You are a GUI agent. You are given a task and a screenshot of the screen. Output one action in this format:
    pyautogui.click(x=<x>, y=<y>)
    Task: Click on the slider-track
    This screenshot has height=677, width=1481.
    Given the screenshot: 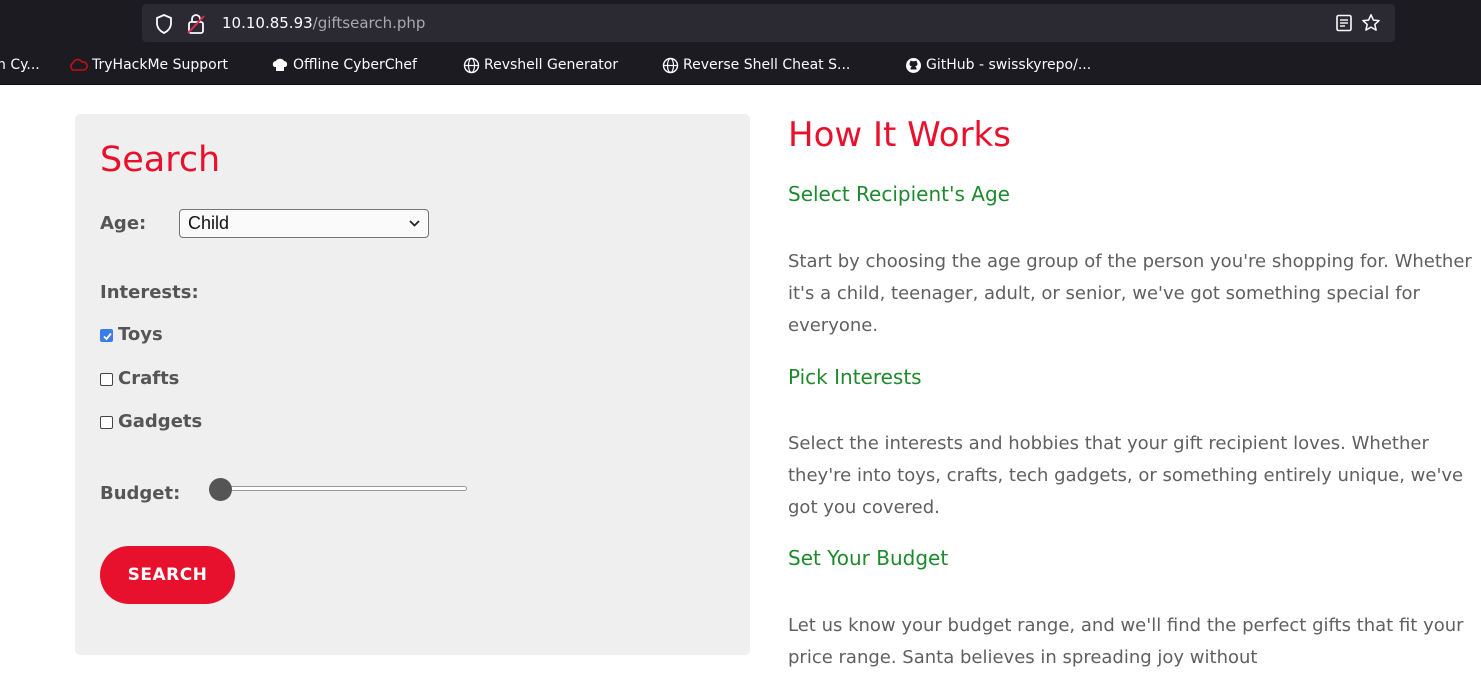 What is the action you would take?
    pyautogui.click(x=341, y=488)
    